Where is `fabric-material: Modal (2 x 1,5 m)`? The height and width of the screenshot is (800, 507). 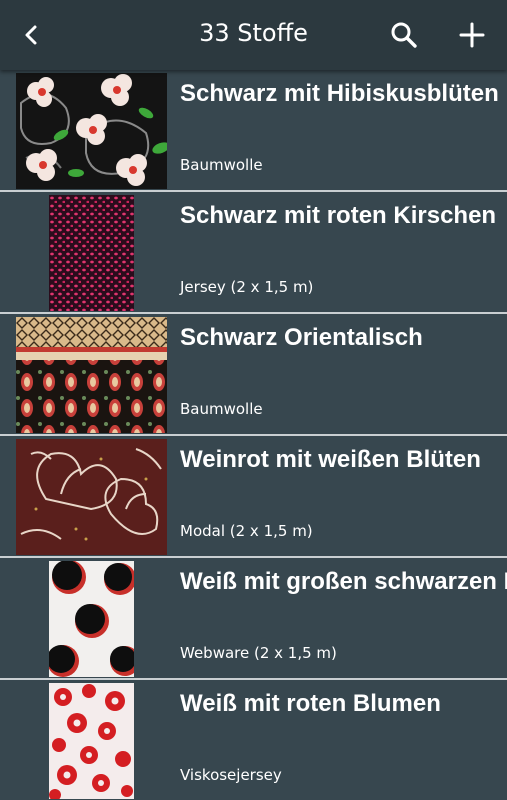 fabric-material: Modal (2 x 1,5 m) is located at coordinates (246, 531).